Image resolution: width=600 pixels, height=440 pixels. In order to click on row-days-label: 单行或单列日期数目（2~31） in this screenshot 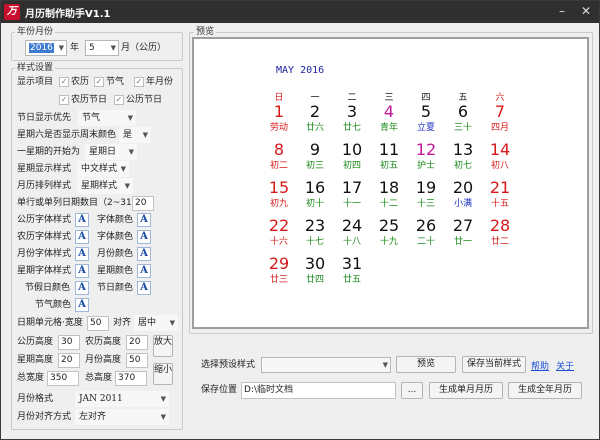, I will do `click(79, 203)`.